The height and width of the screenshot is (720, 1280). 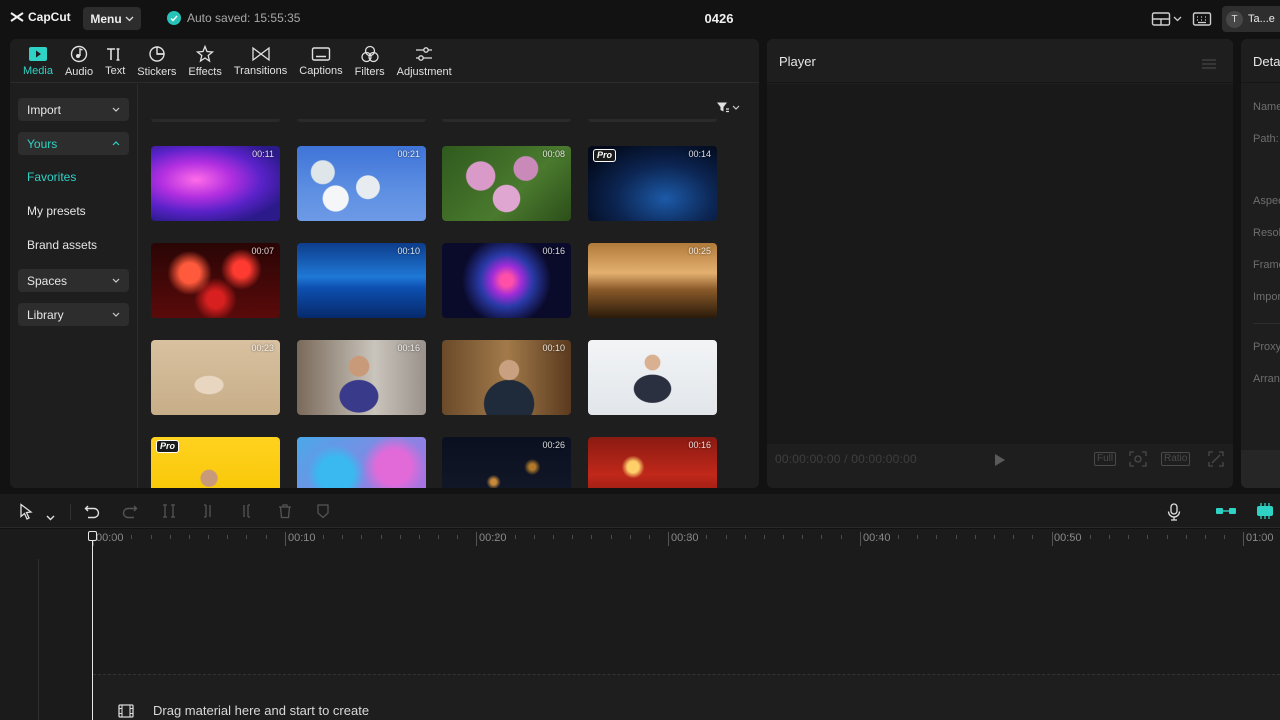 I want to click on import-button: Import, so click(x=73, y=109).